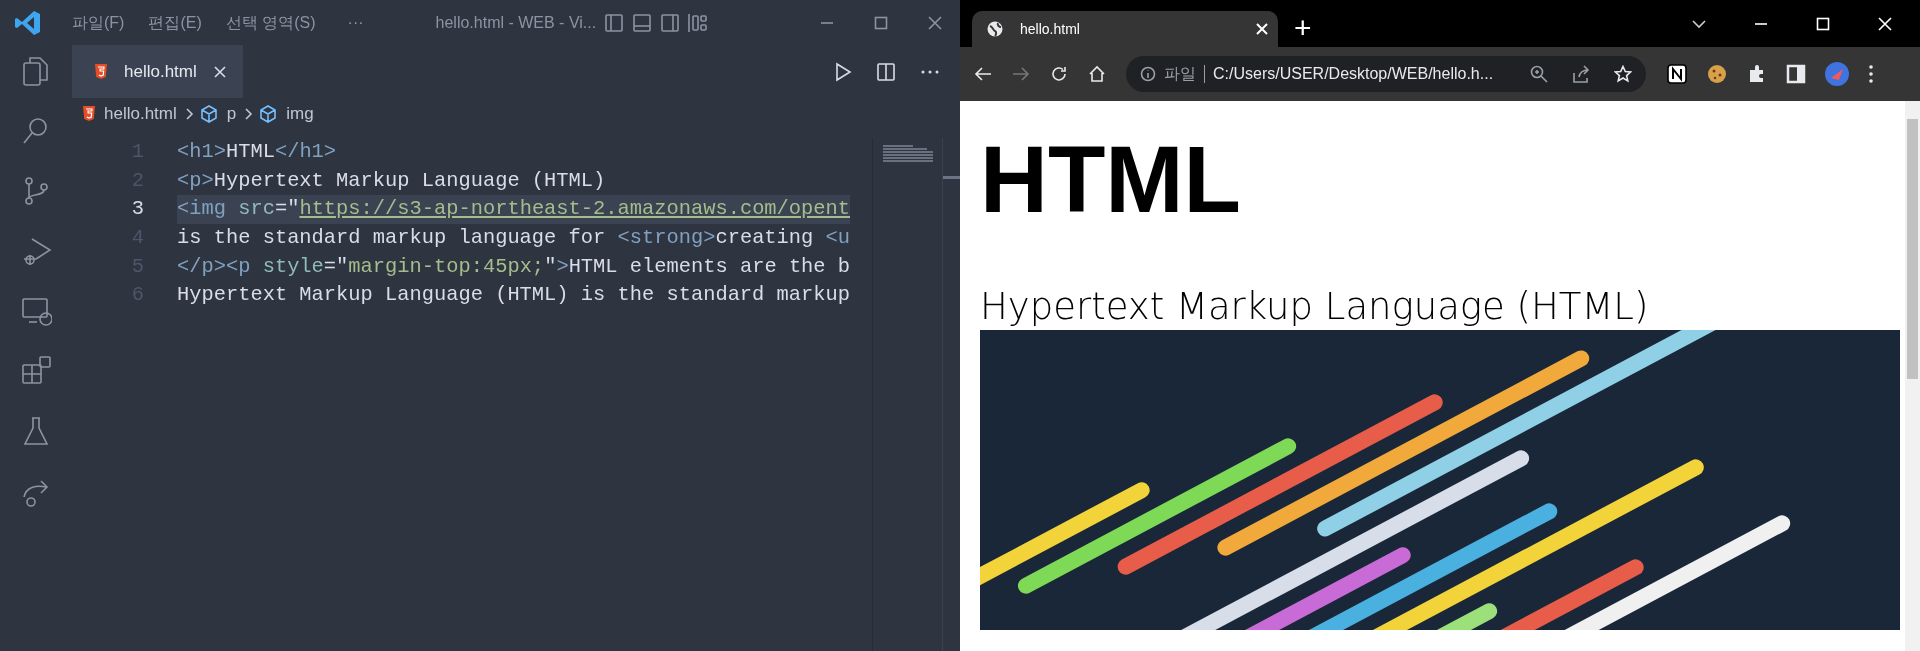  What do you see at coordinates (1303, 27) in the screenshot?
I see `new-tab-button: +` at bounding box center [1303, 27].